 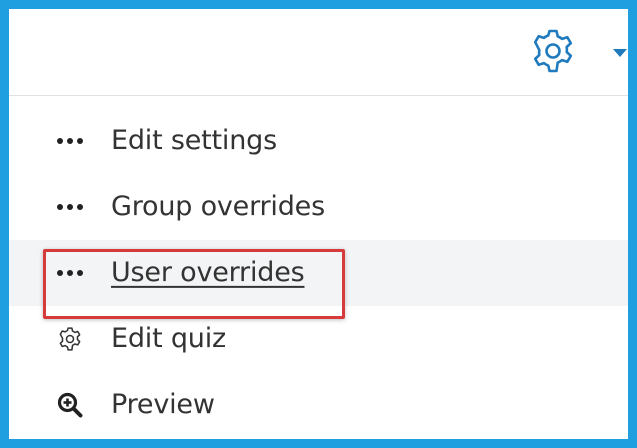 What do you see at coordinates (574, 51) in the screenshot?
I see `settings-menu-toggle` at bounding box center [574, 51].